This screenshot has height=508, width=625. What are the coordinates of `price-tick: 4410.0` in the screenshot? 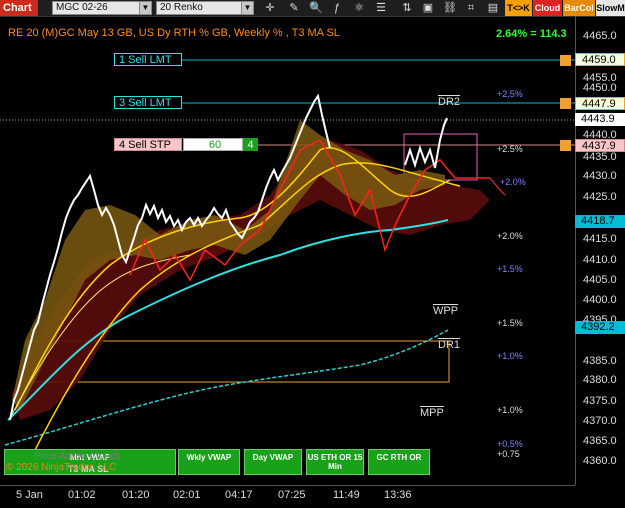 It's located at (600, 260).